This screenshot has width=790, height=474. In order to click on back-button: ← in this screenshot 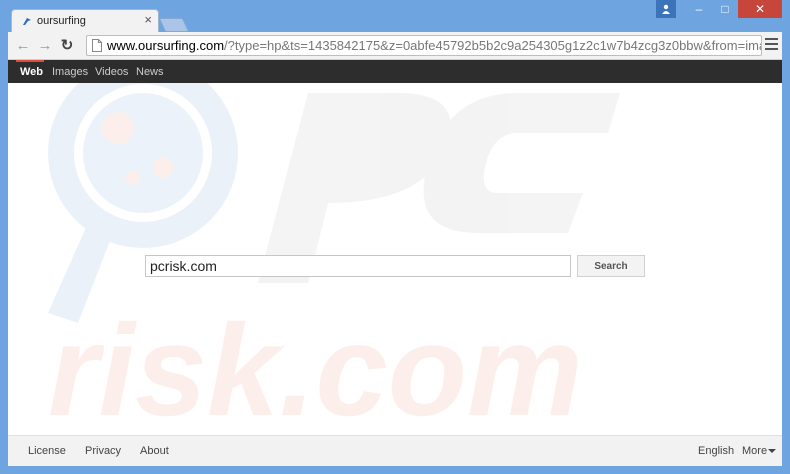, I will do `click(23, 46)`.